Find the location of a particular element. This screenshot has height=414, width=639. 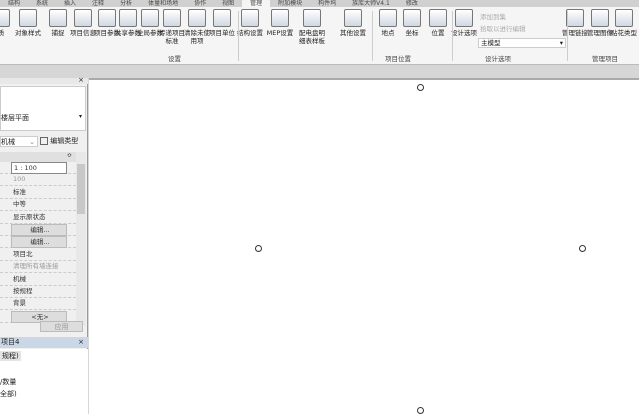

tab-8: 管理 is located at coordinates (256, 3).